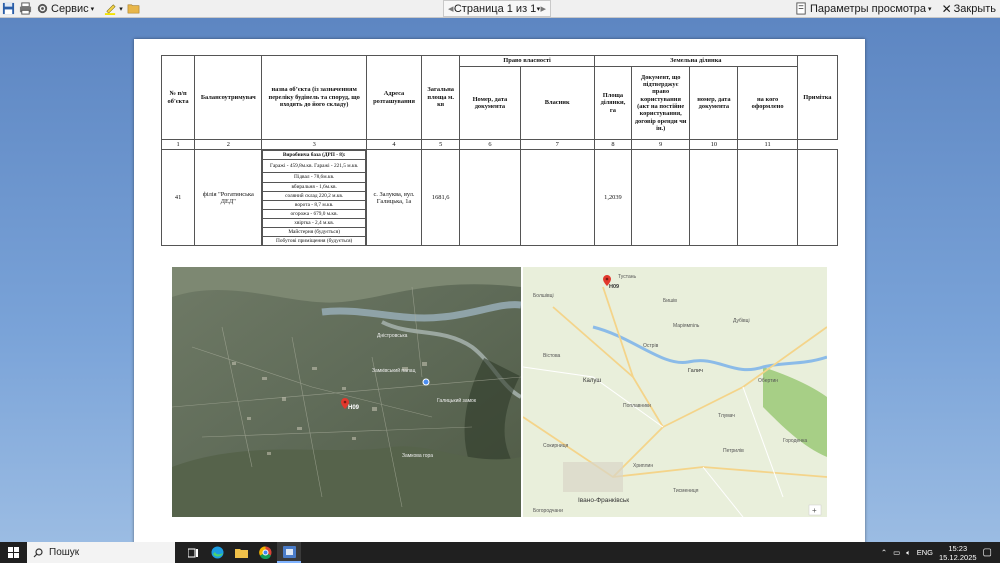 Image resolution: width=1000 pixels, height=563 pixels. Describe the element at coordinates (557, 198) in the screenshot. I see `row-owner` at that location.